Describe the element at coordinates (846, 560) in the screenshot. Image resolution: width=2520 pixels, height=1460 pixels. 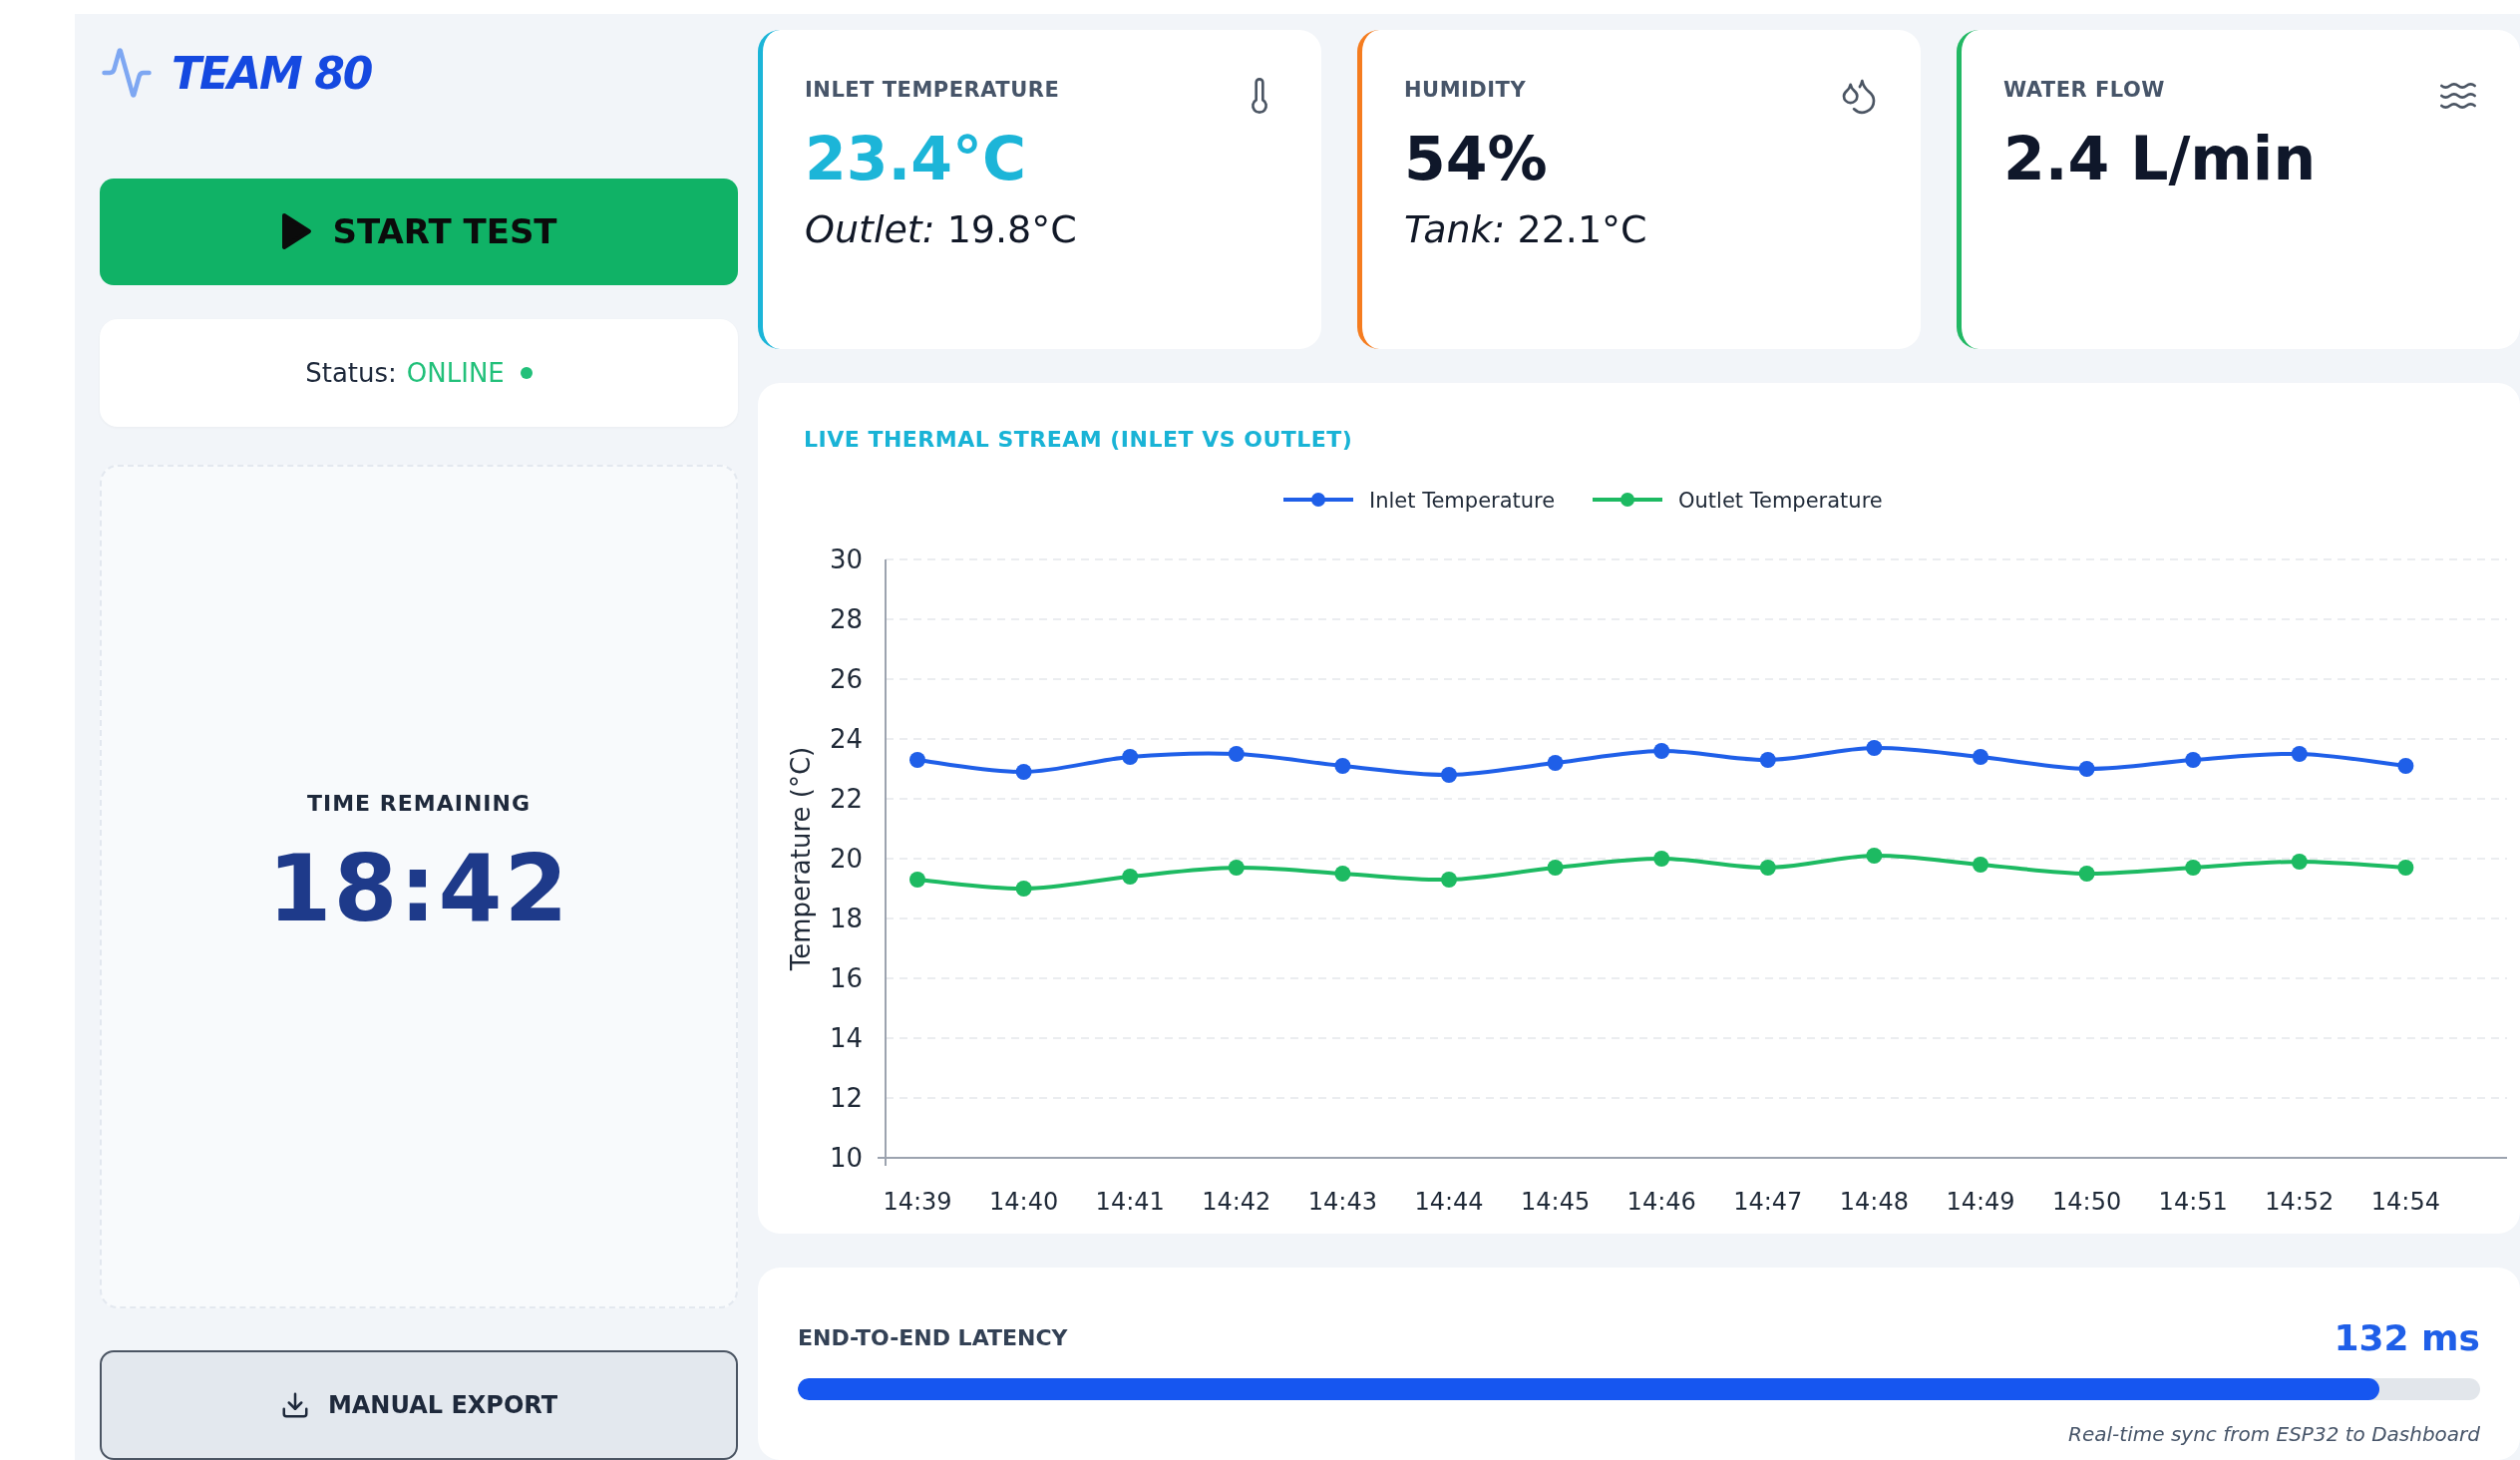
I see `y-tick-label: 30` at that location.